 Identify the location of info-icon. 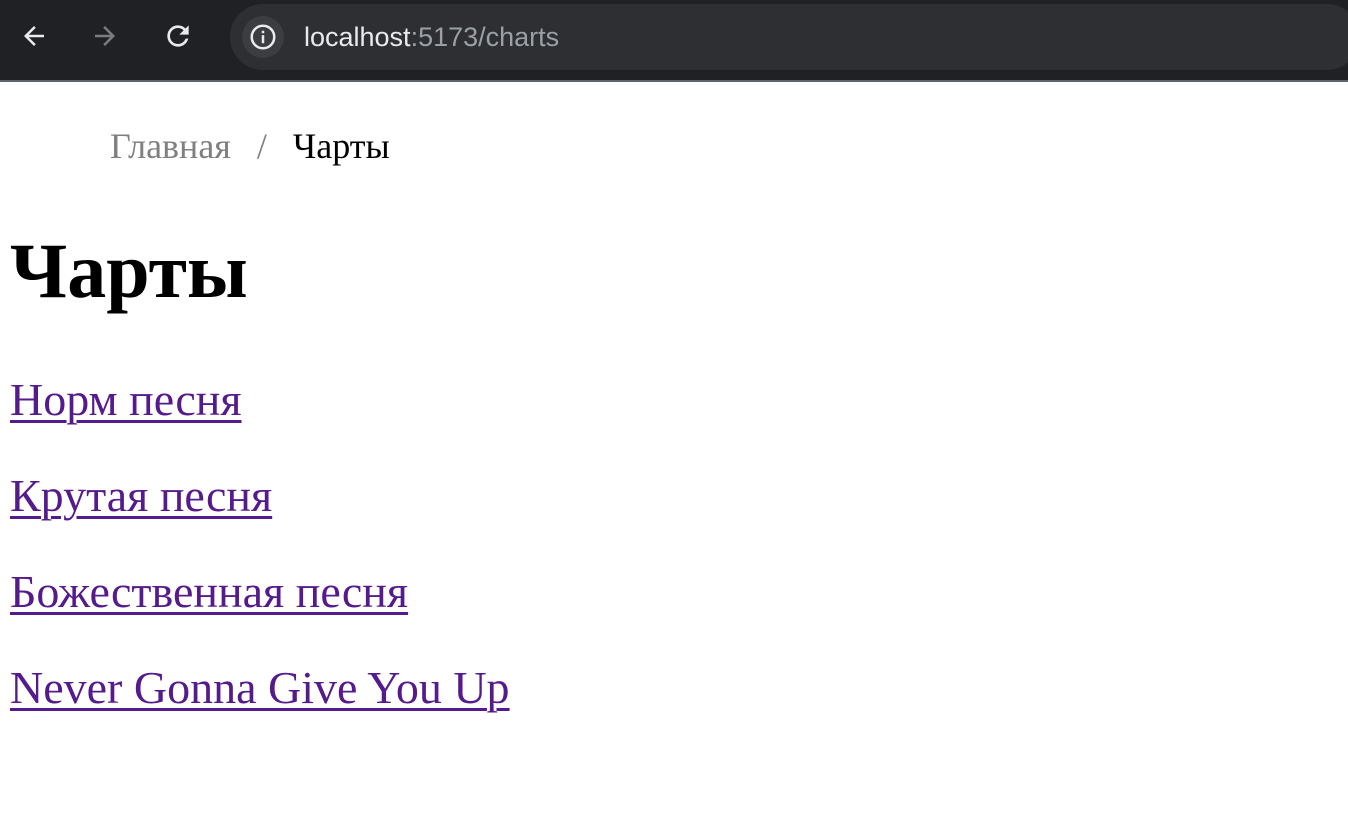
(263, 37).